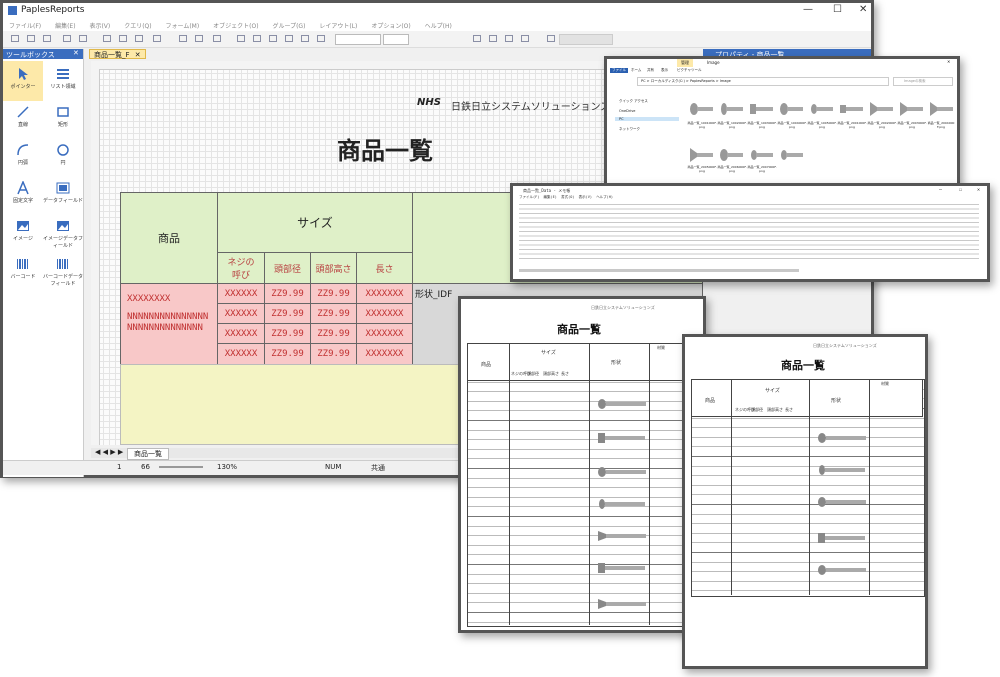 This screenshot has height=677, width=1000. What do you see at coordinates (960, 190) in the screenshot?
I see `notepad-maximize-icon: ☐` at bounding box center [960, 190].